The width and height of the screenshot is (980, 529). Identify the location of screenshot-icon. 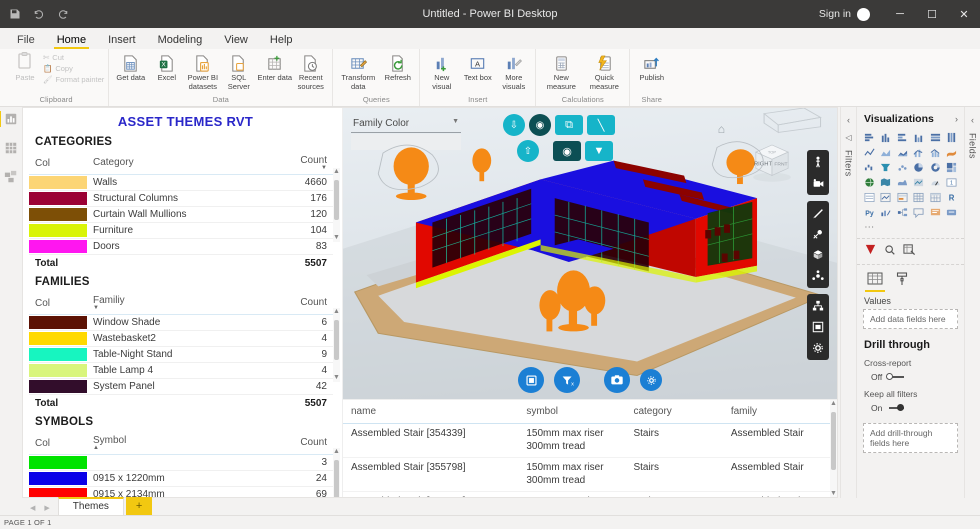
(617, 380).